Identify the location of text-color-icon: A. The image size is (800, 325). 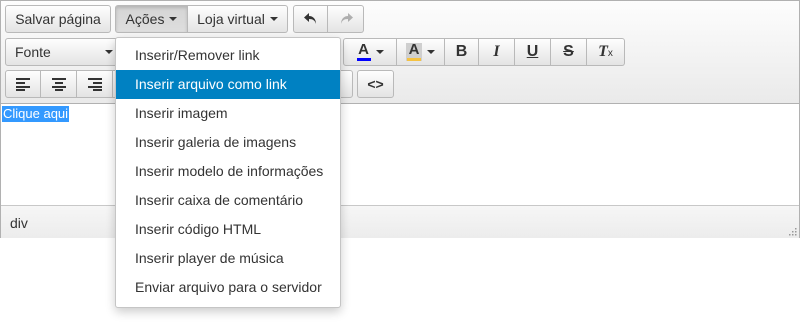
(363, 51).